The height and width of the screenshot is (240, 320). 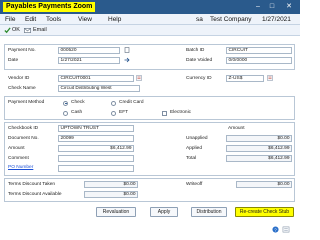 I want to click on menu-file: File, so click(x=10, y=19).